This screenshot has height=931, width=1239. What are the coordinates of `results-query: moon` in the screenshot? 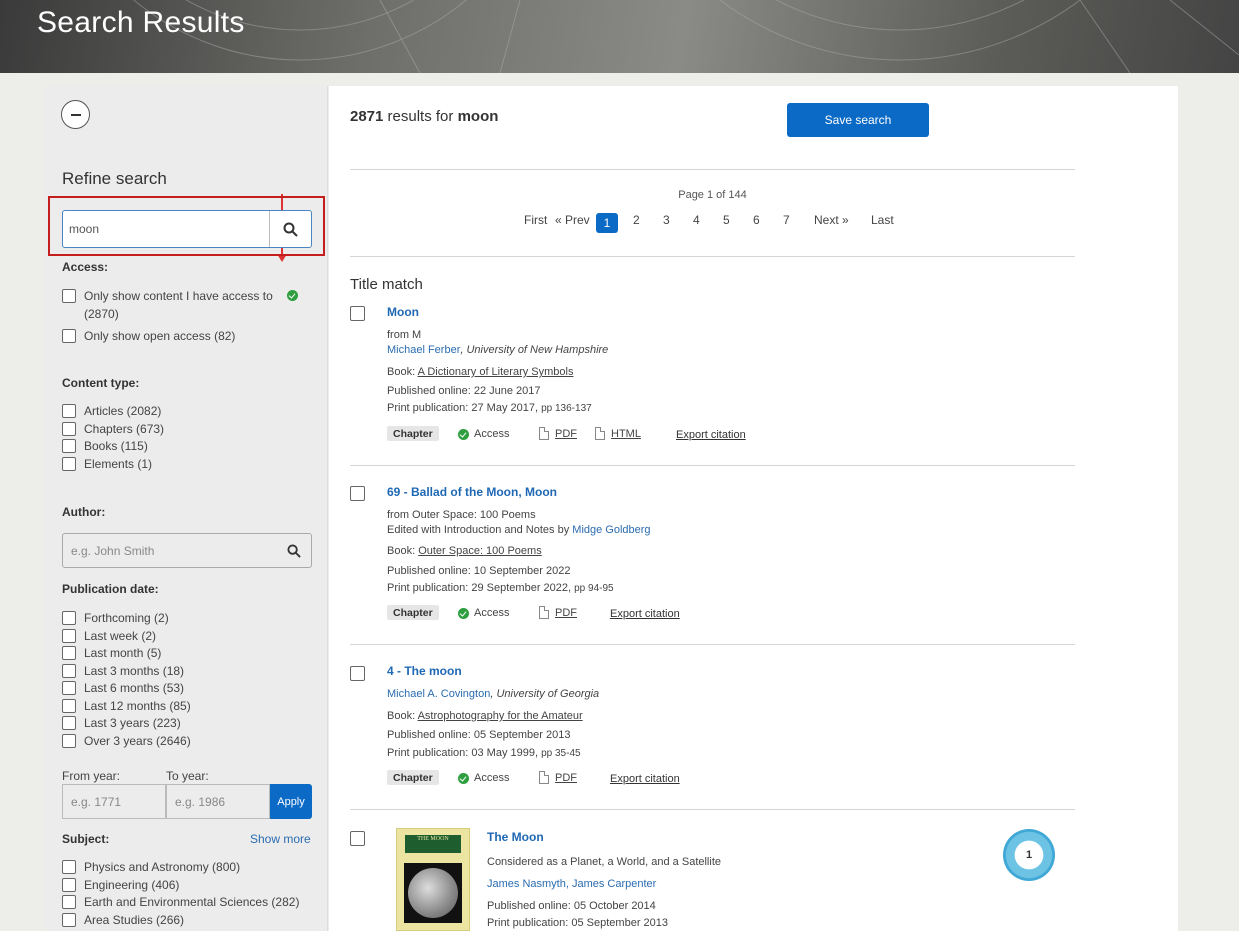 It's located at (478, 116).